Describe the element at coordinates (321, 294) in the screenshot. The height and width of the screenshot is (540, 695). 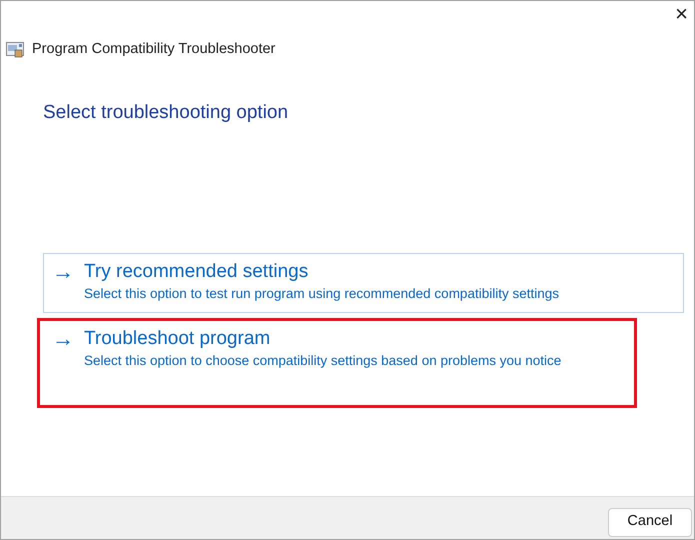
I see `option-description: Select this option to test run program using recommended compatibility settings` at that location.